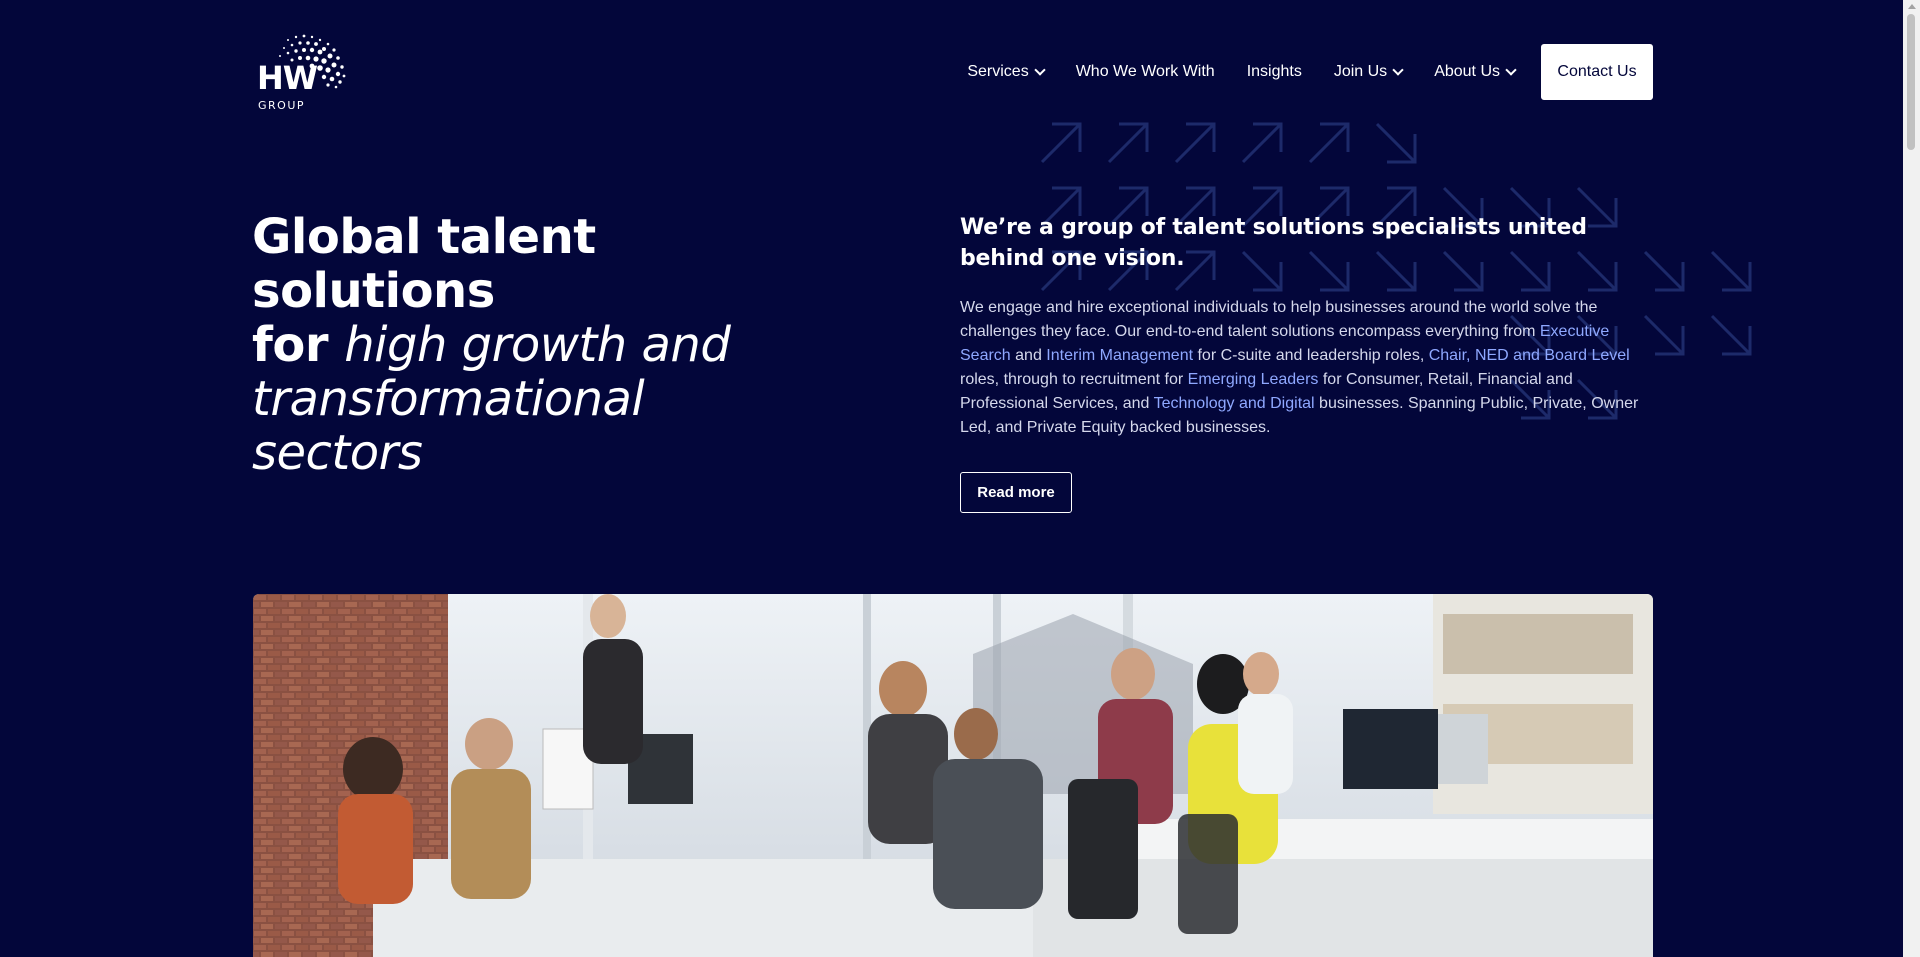 Image resolution: width=1920 pixels, height=957 pixels. What do you see at coordinates (1016, 492) in the screenshot?
I see `read-more-button: Read more` at bounding box center [1016, 492].